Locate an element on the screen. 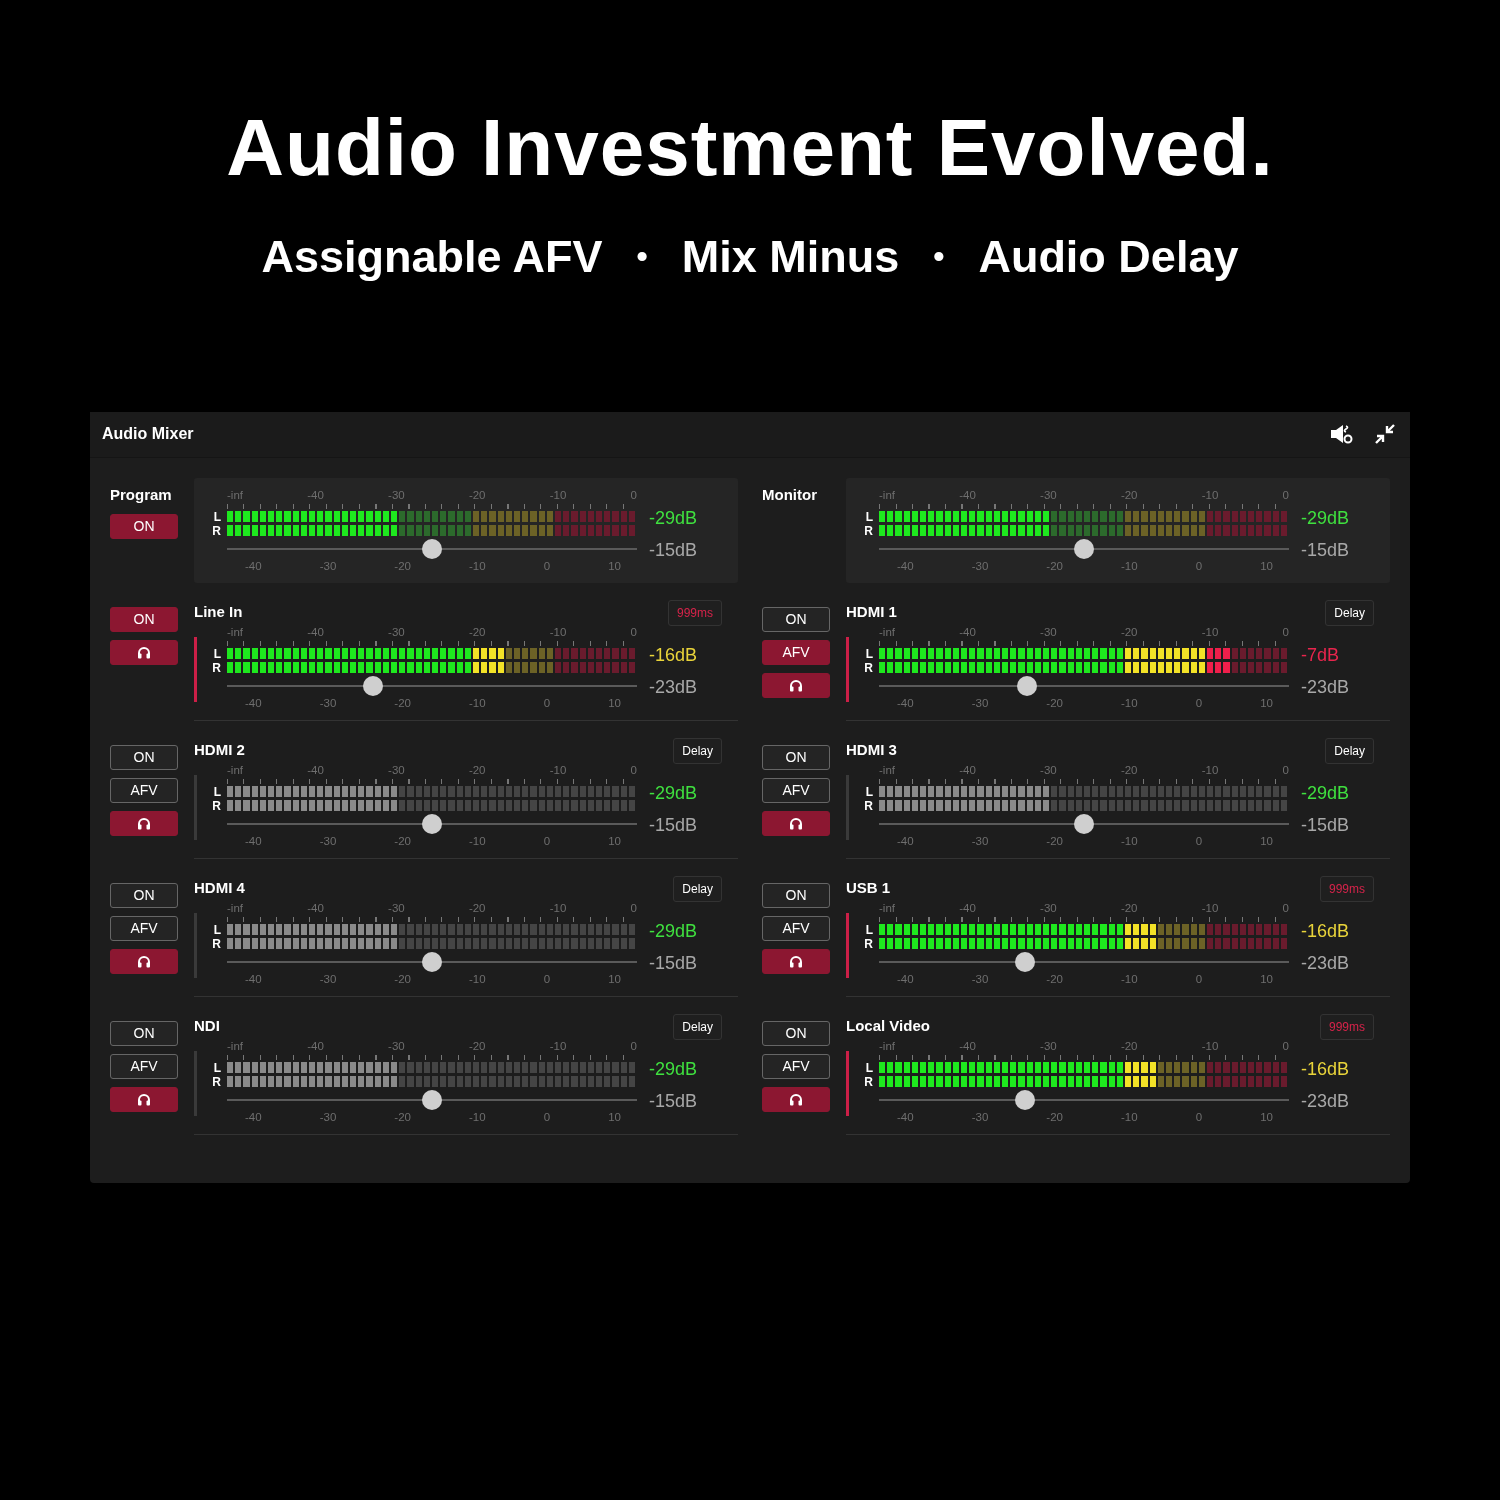  feature-label: Audio Delay is located at coordinates (1108, 257).